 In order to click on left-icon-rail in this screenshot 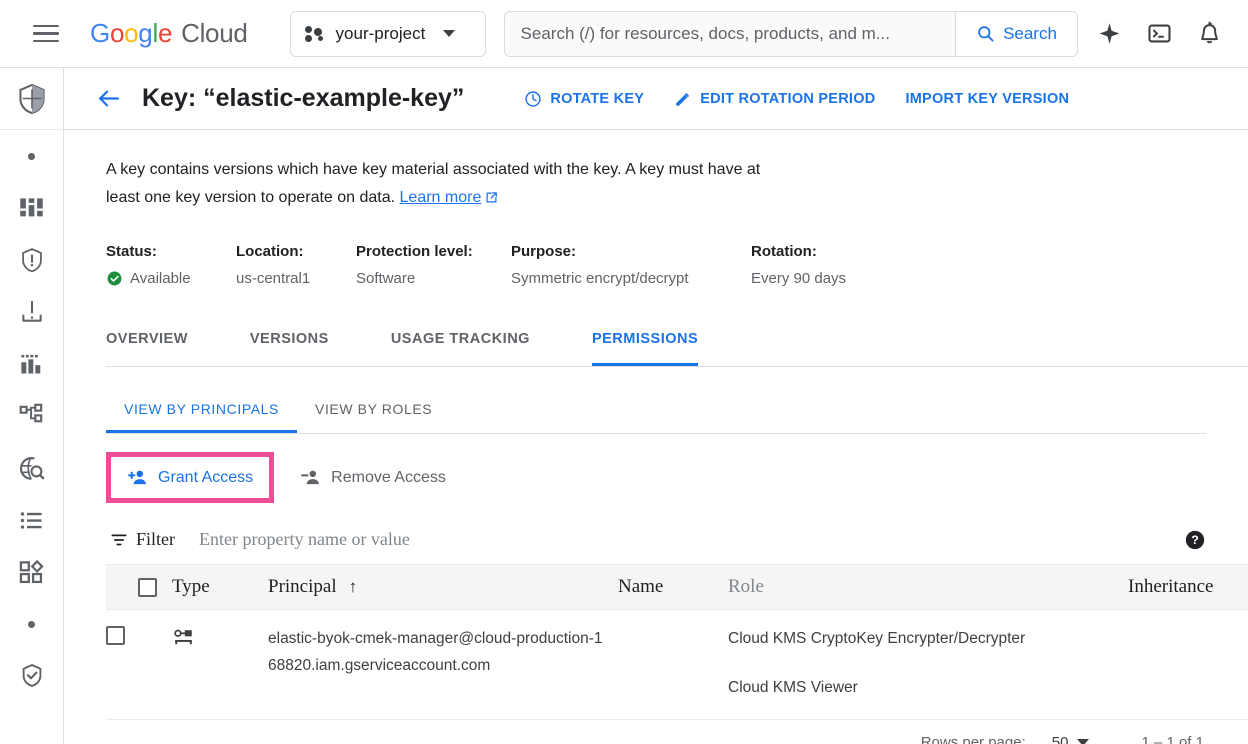, I will do `click(32, 406)`.